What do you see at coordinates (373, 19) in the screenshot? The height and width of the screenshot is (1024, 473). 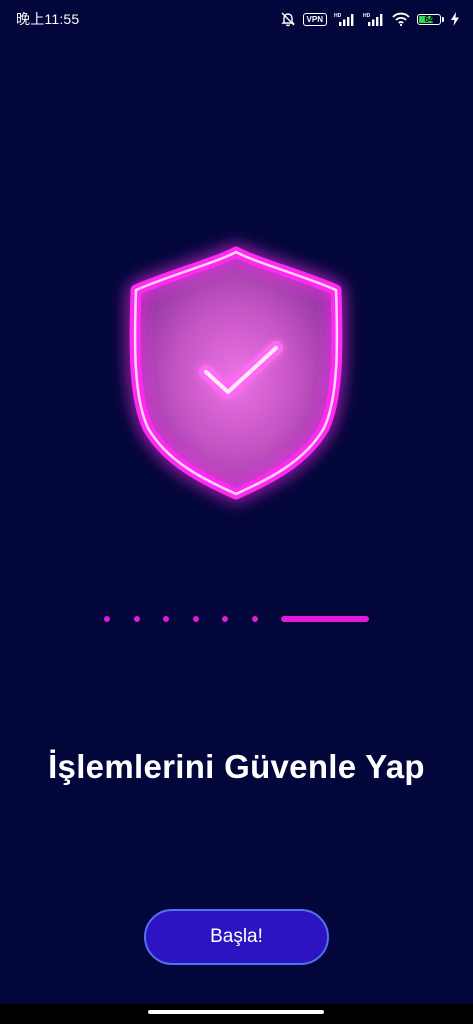 I see `signal-icon-2: HD` at bounding box center [373, 19].